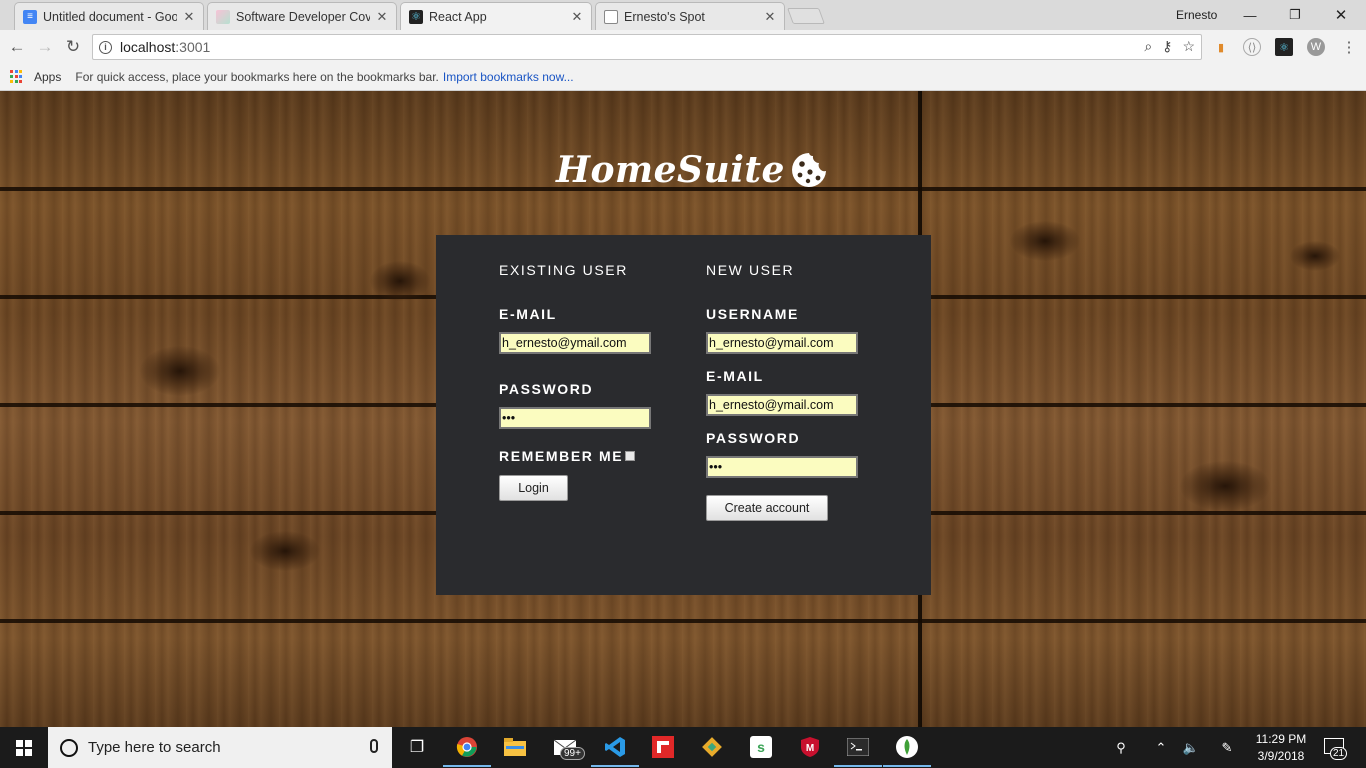 This screenshot has height=768, width=1366. Describe the element at coordinates (1221, 47) in the screenshot. I see `extension-bookmark-icon: ▮` at that location.